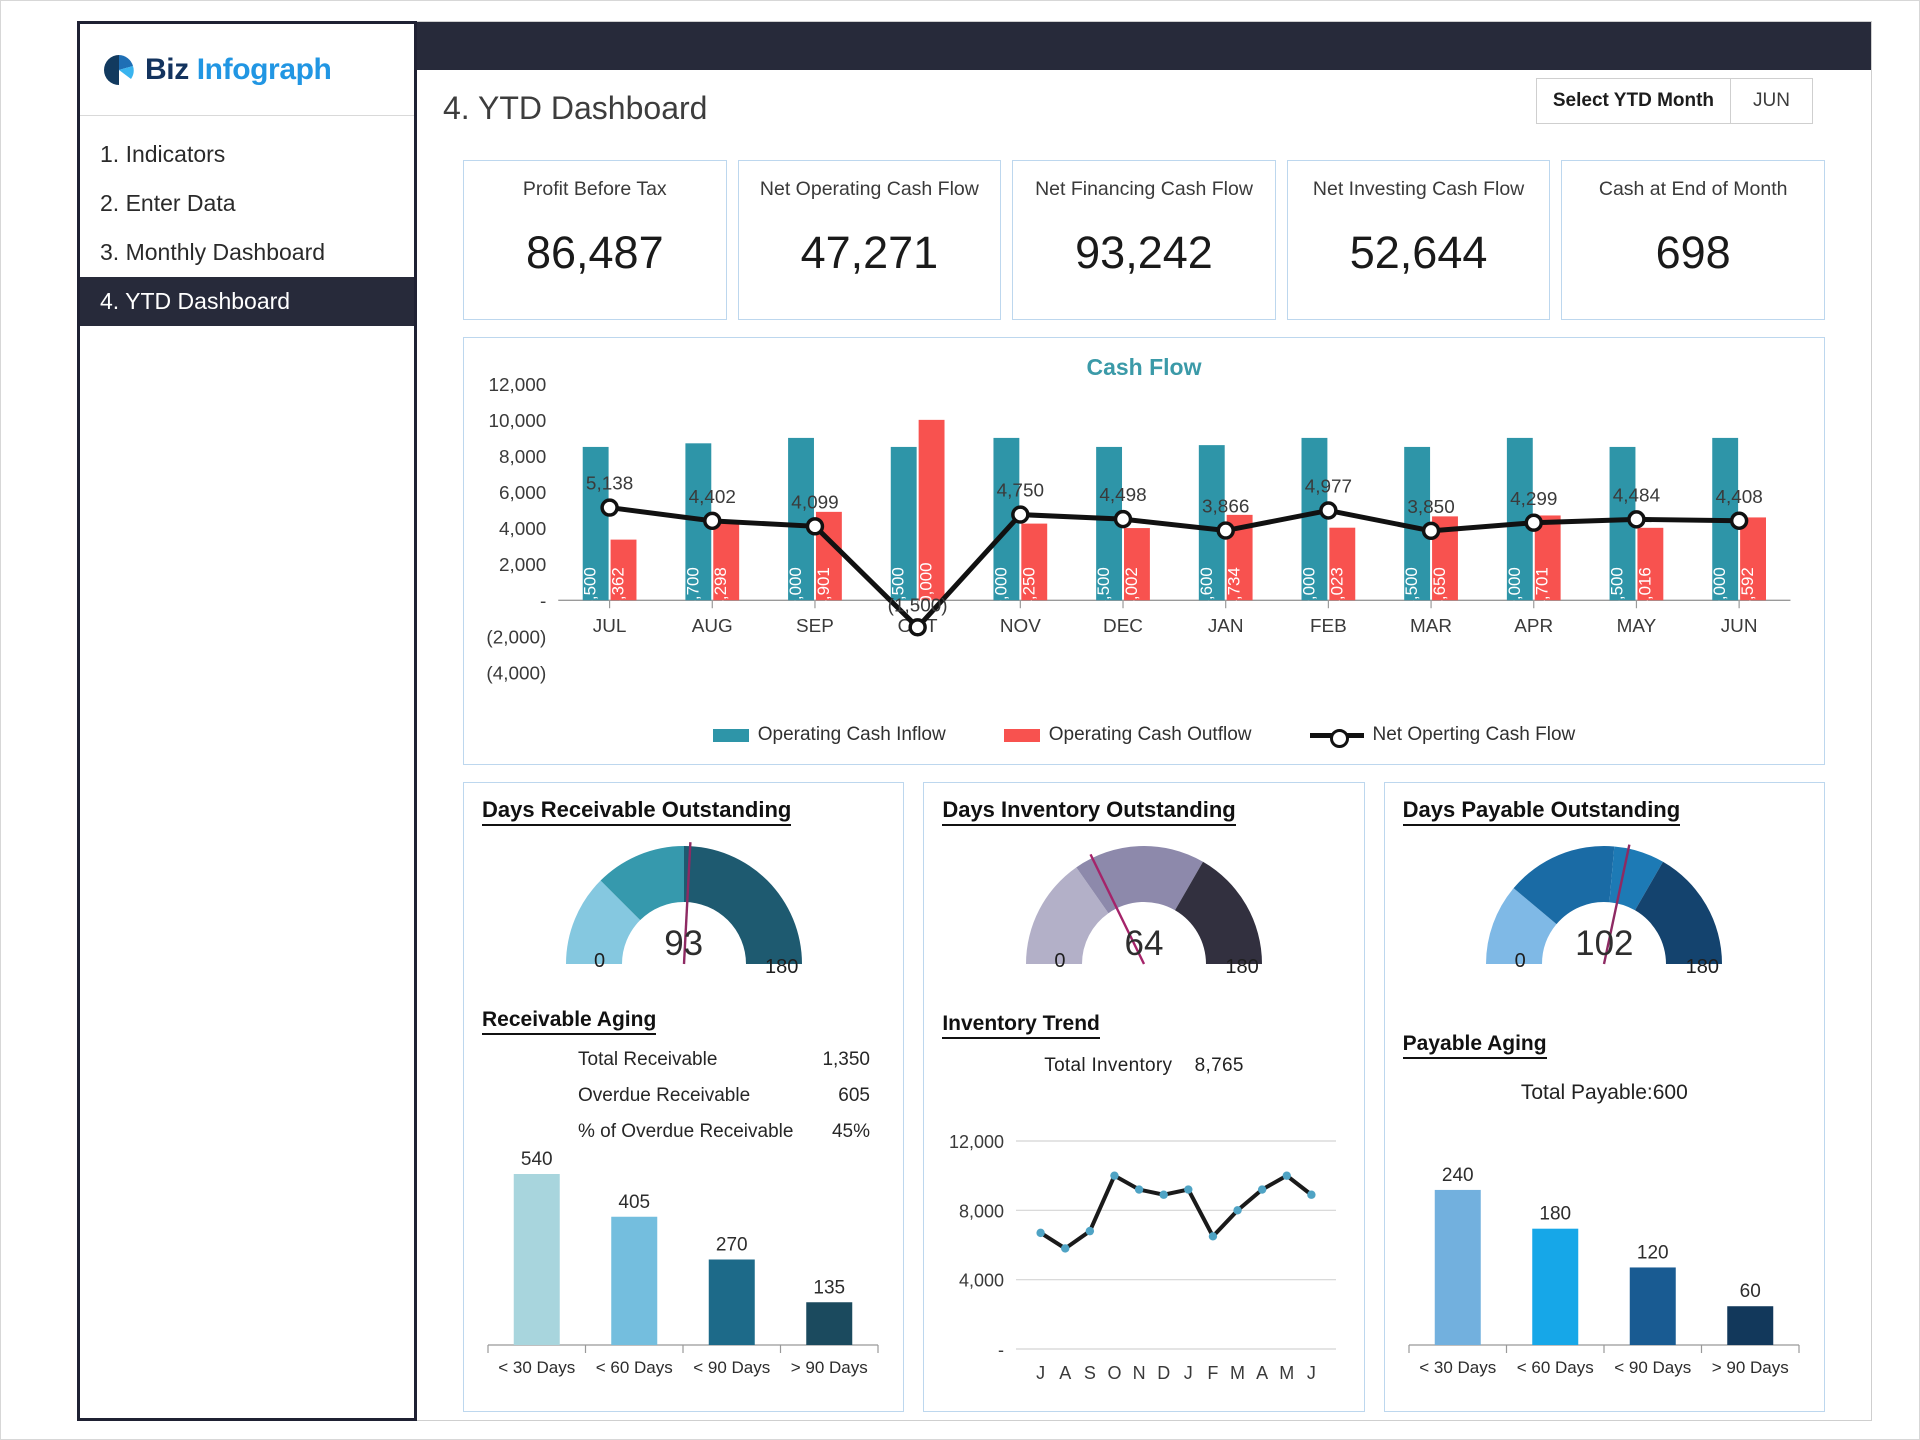 The width and height of the screenshot is (1920, 1440). What do you see at coordinates (1122, 495) in the screenshot?
I see `svg-text: 4,498` at bounding box center [1122, 495].